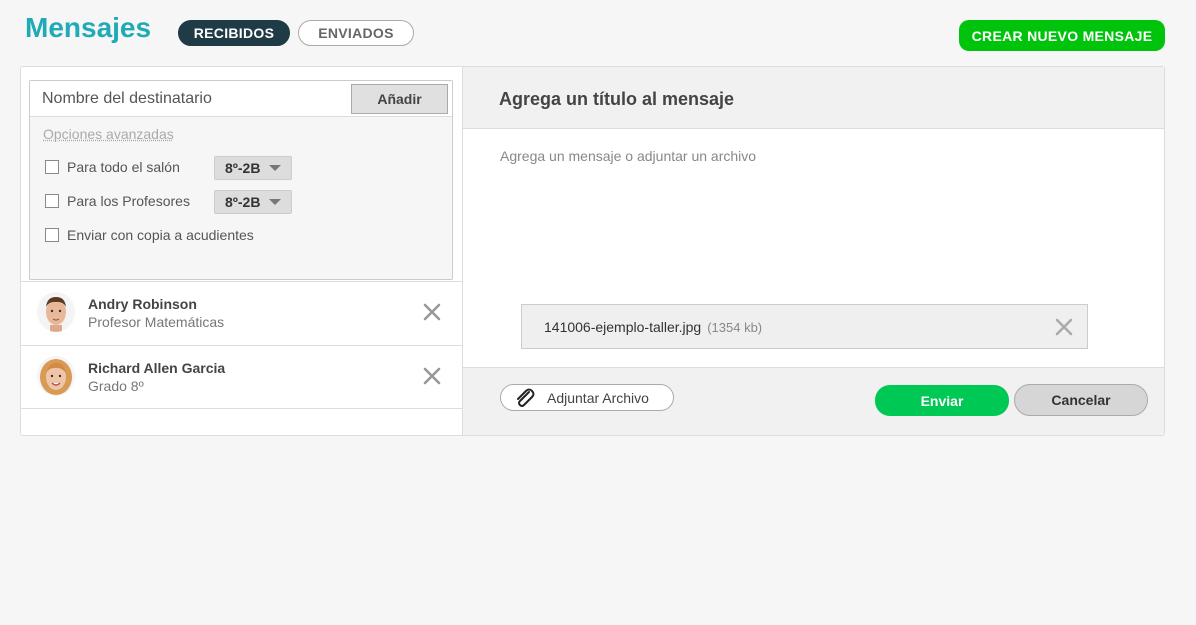 This screenshot has height=625, width=1196. I want to click on message-body-placeholder: Agrega un mensaje o adjuntar un archivo, so click(628, 156).